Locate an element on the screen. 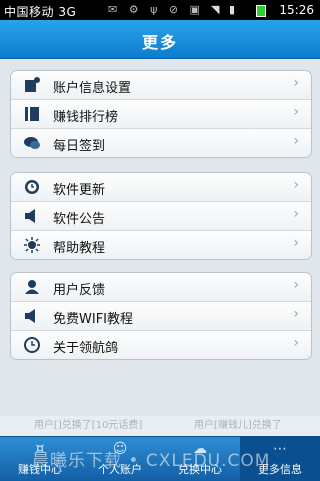 This screenshot has width=320, height=481. menu-label: 关于领航鸽 is located at coordinates (86, 348).